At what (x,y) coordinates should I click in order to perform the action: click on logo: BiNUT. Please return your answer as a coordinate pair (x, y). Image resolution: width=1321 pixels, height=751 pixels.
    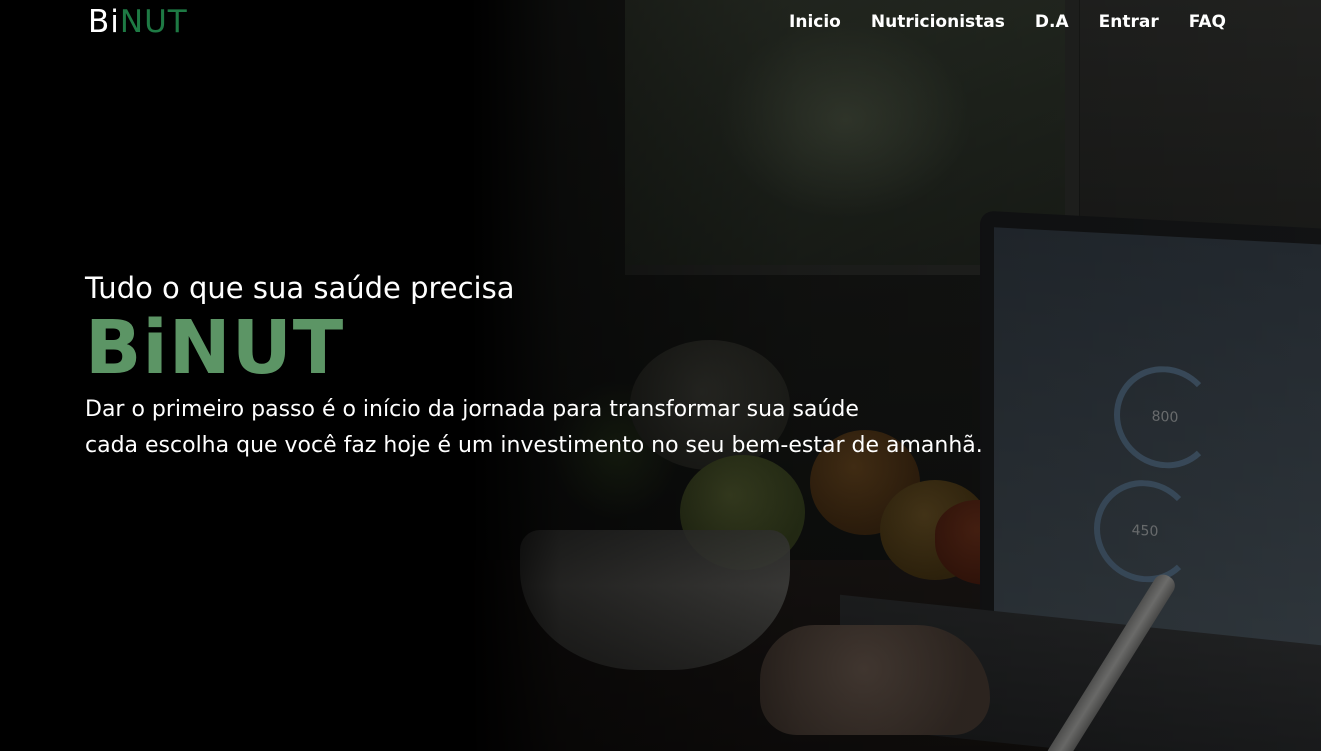
    Looking at the image, I should click on (138, 22).